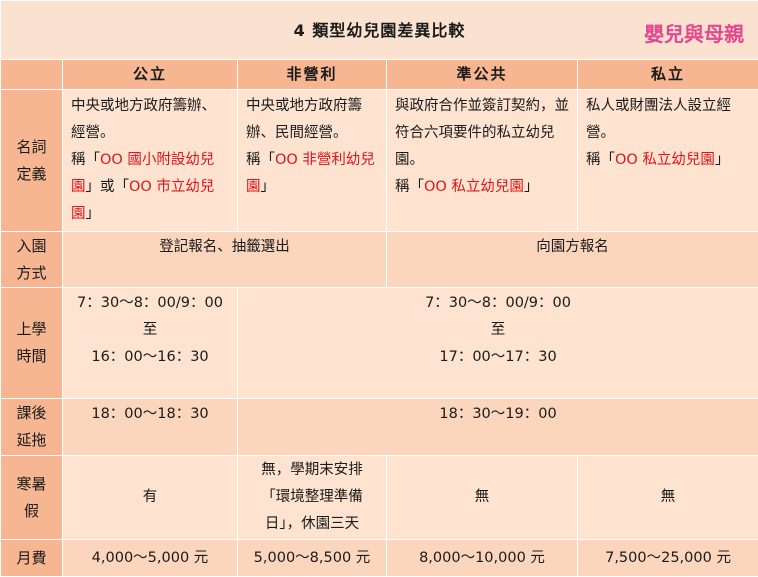 The height and width of the screenshot is (577, 758). What do you see at coordinates (150, 427) in the screenshot?
I see `after-care-public: 18：00～18：30` at bounding box center [150, 427].